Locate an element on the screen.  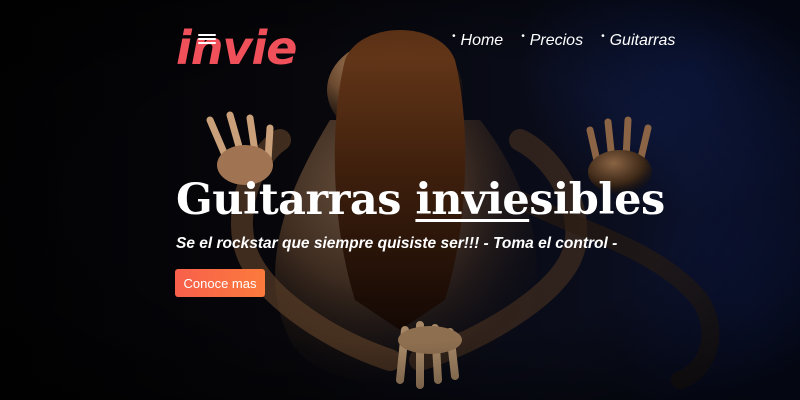
brand-logo: invie is located at coordinates (236, 48).